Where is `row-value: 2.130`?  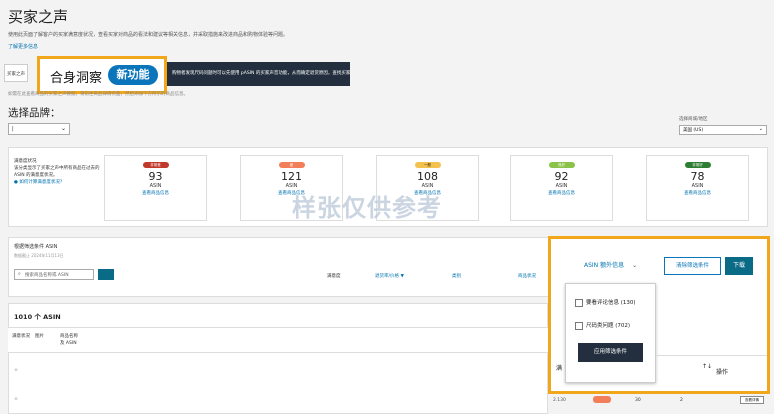
row-value: 2.130 is located at coordinates (559, 400).